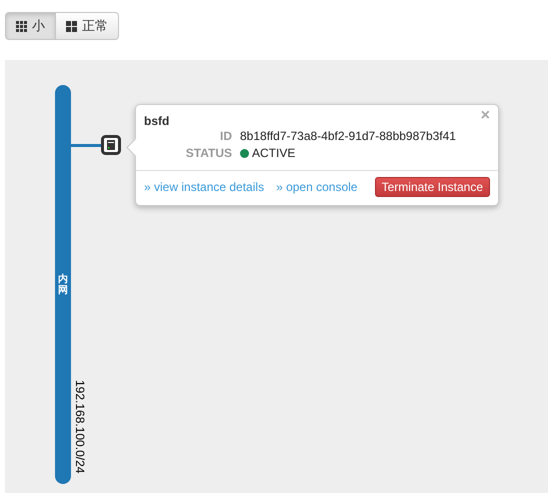 This screenshot has height=494, width=548. Describe the element at coordinates (157, 121) in the screenshot. I see `instance-name: bsfd` at that location.